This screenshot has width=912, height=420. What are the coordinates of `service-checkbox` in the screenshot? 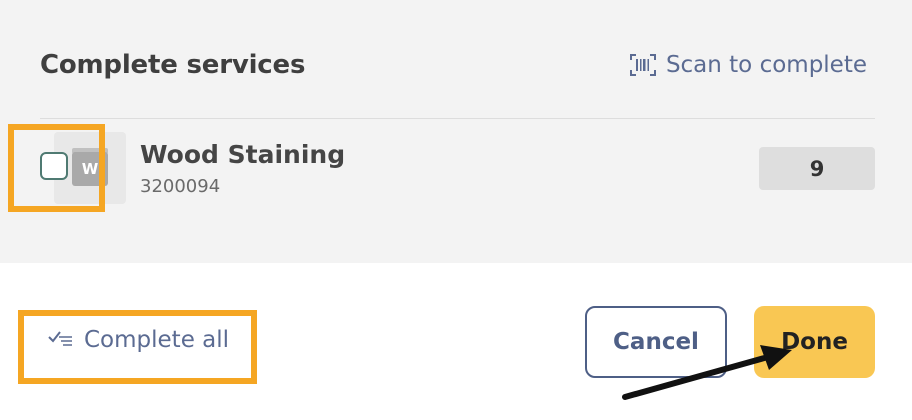 It's located at (54, 166).